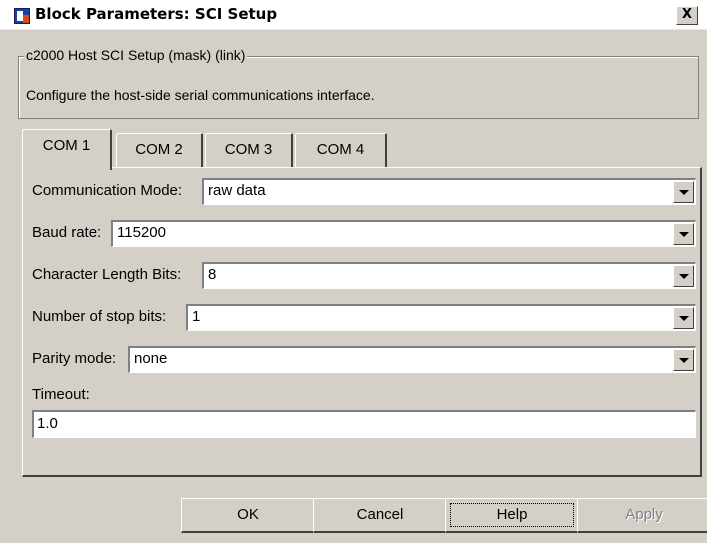  I want to click on tab-com-2: COM 2, so click(159, 150).